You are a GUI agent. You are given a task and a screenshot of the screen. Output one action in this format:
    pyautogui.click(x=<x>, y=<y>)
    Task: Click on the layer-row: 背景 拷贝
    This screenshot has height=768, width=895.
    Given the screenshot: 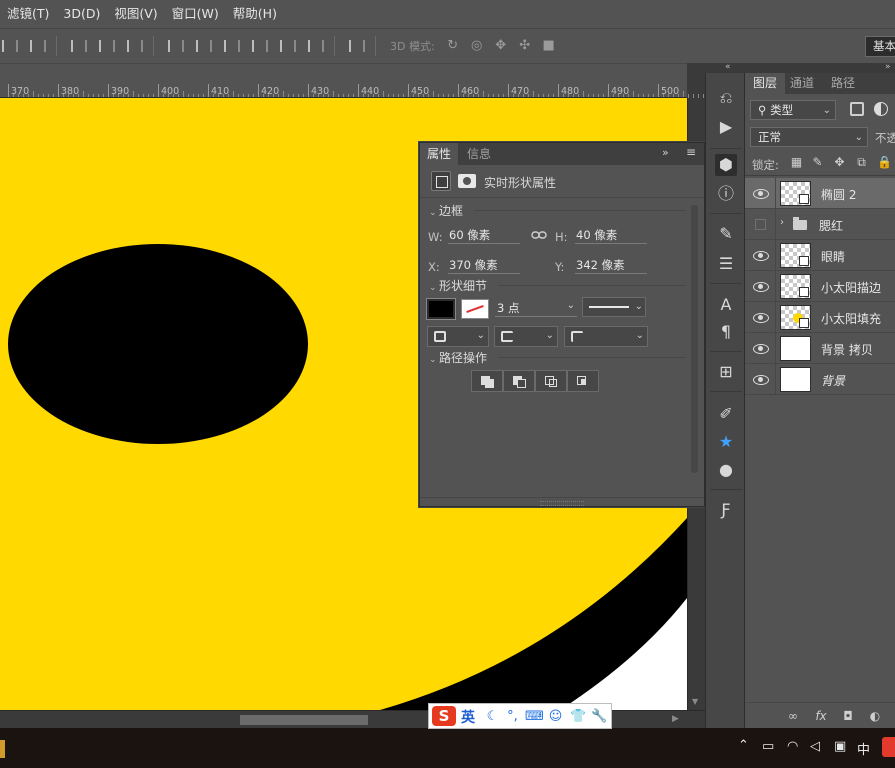 What is the action you would take?
    pyautogui.click(x=820, y=348)
    